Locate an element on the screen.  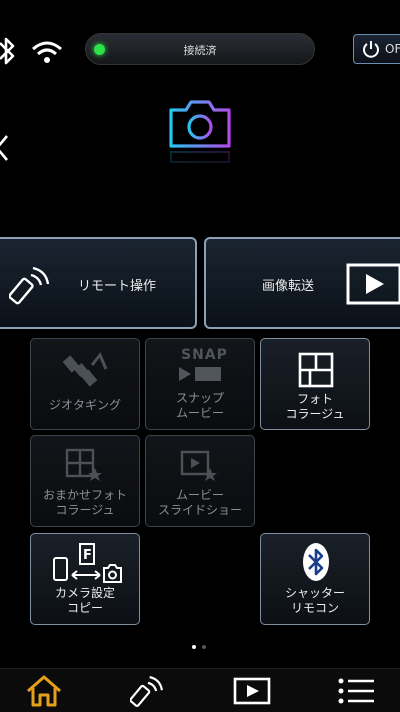
snap-movie-tile: SNAP スナップ ムービー is located at coordinates (200, 384).